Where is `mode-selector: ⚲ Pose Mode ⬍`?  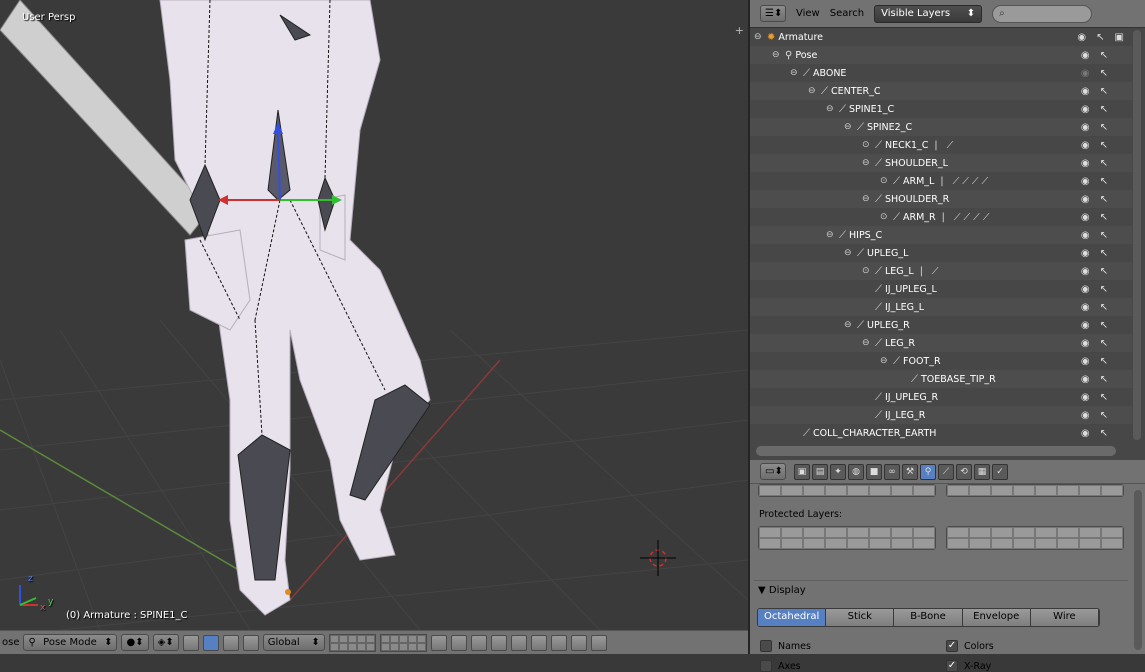 mode-selector: ⚲ Pose Mode ⬍ is located at coordinates (70, 642).